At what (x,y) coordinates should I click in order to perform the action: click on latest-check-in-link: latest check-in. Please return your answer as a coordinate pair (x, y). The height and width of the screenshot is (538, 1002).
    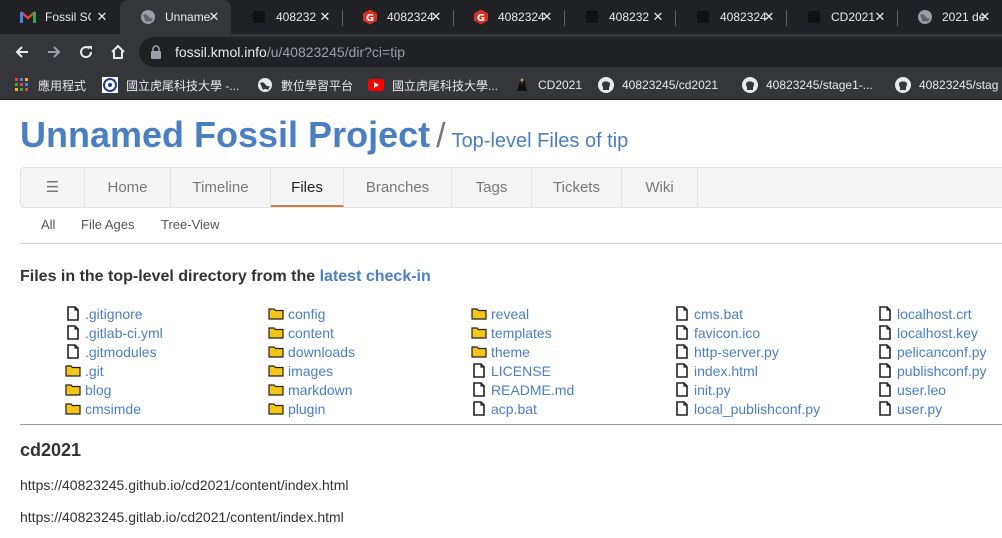
    Looking at the image, I should click on (375, 276).